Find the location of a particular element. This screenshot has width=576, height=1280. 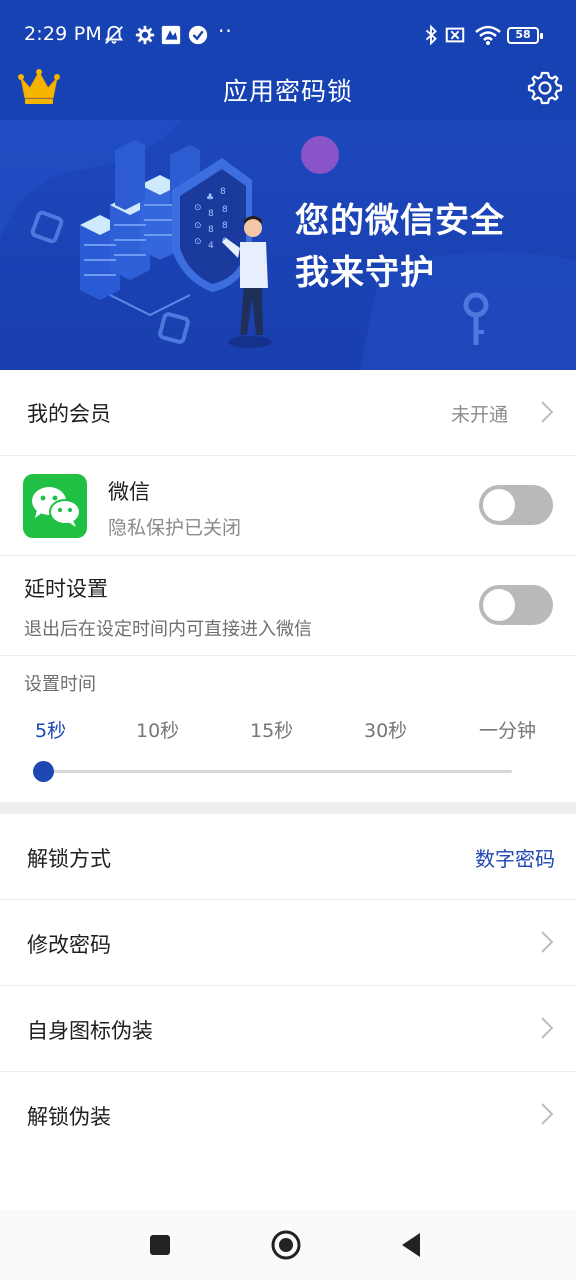

delay-title: 延时设置 is located at coordinates (66, 589).